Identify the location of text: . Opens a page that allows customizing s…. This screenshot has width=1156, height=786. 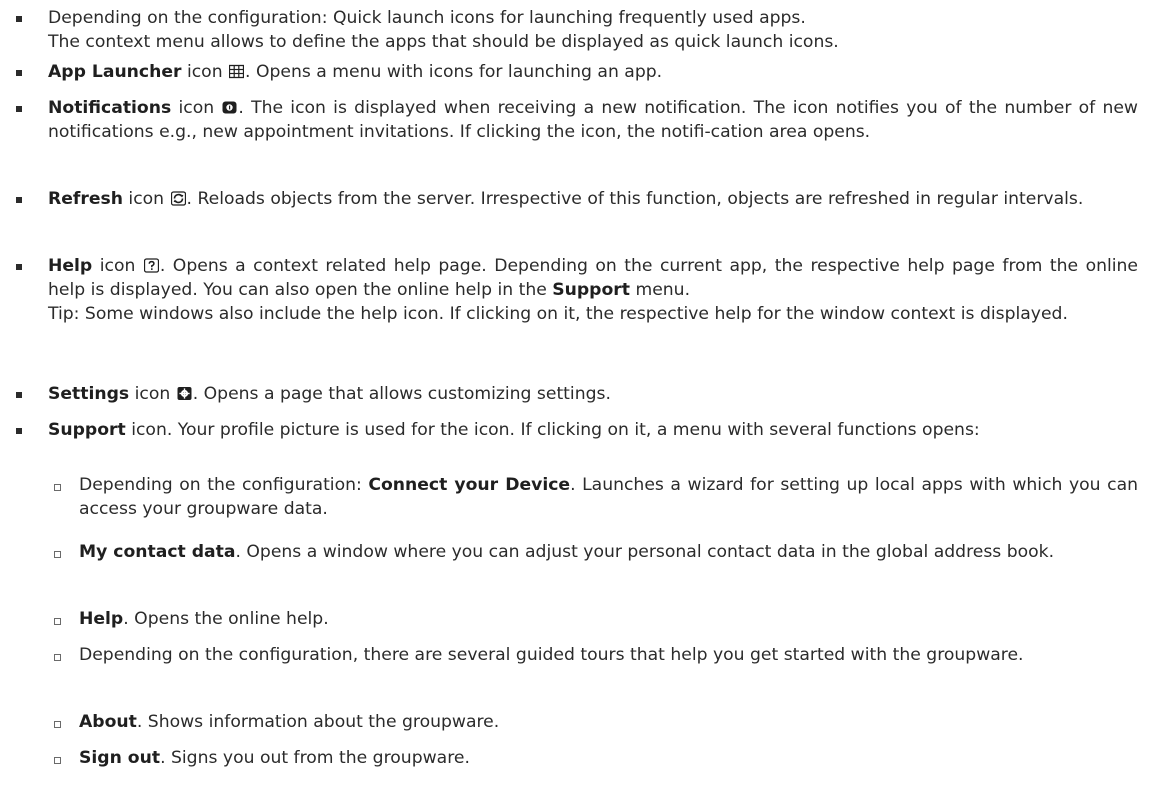
(401, 394).